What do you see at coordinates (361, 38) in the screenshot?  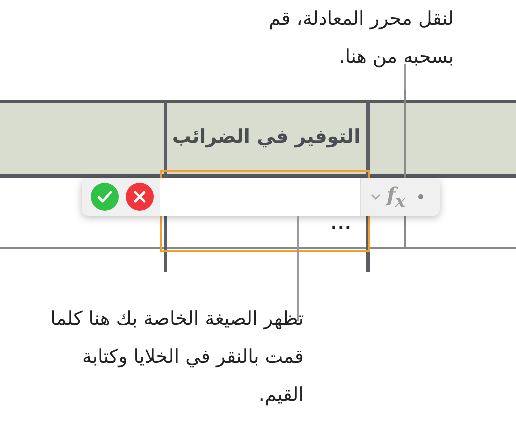 I see `callout-text: لنقل محرر المعادلة، قم بسحبه من هنا.` at bounding box center [361, 38].